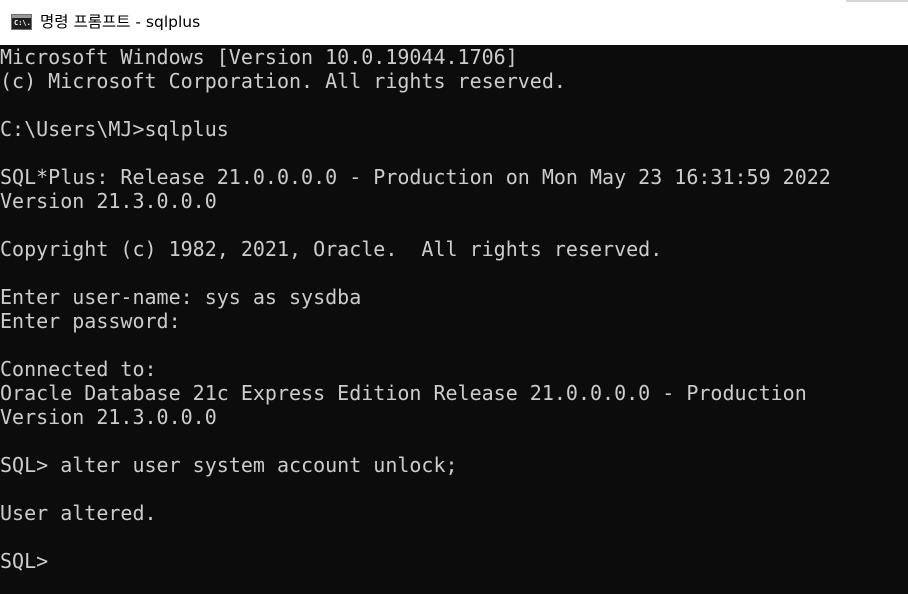 The width and height of the screenshot is (908, 594). What do you see at coordinates (114, 129) in the screenshot?
I see `console-line: C:\Users\MJ>sqlplus` at bounding box center [114, 129].